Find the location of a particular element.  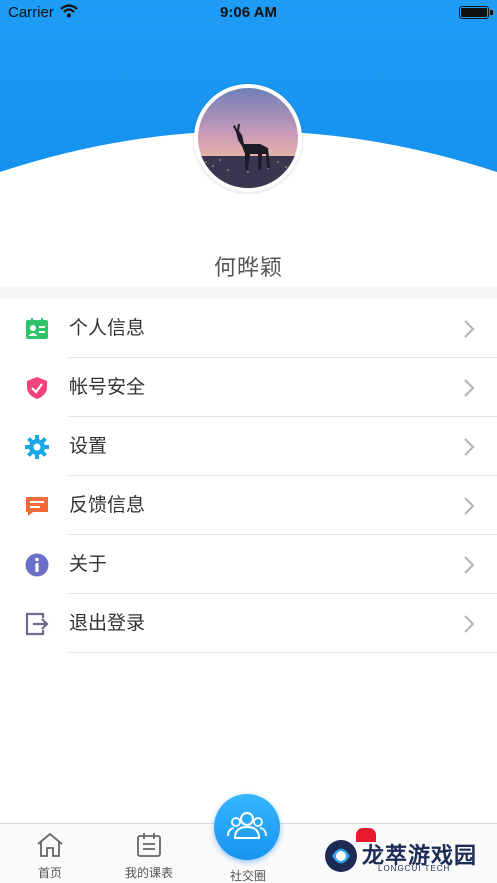

menu-item-label: 设置 is located at coordinates (88, 446).